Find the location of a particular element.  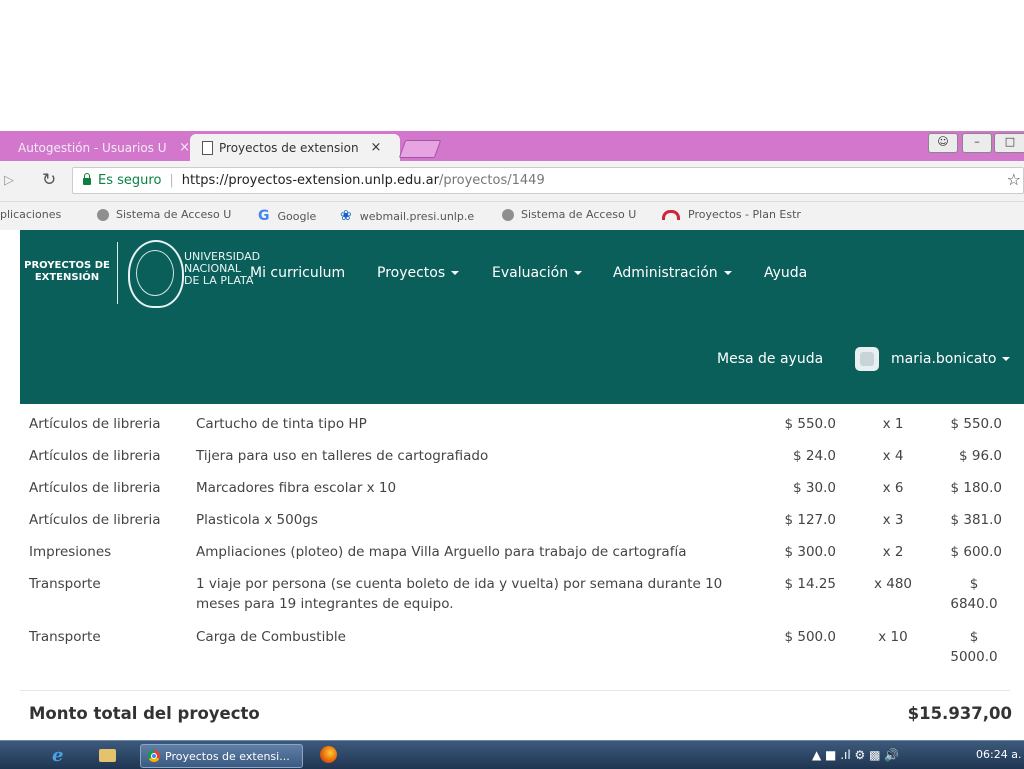

university-line-3: DE LA PLATA is located at coordinates (219, 280).